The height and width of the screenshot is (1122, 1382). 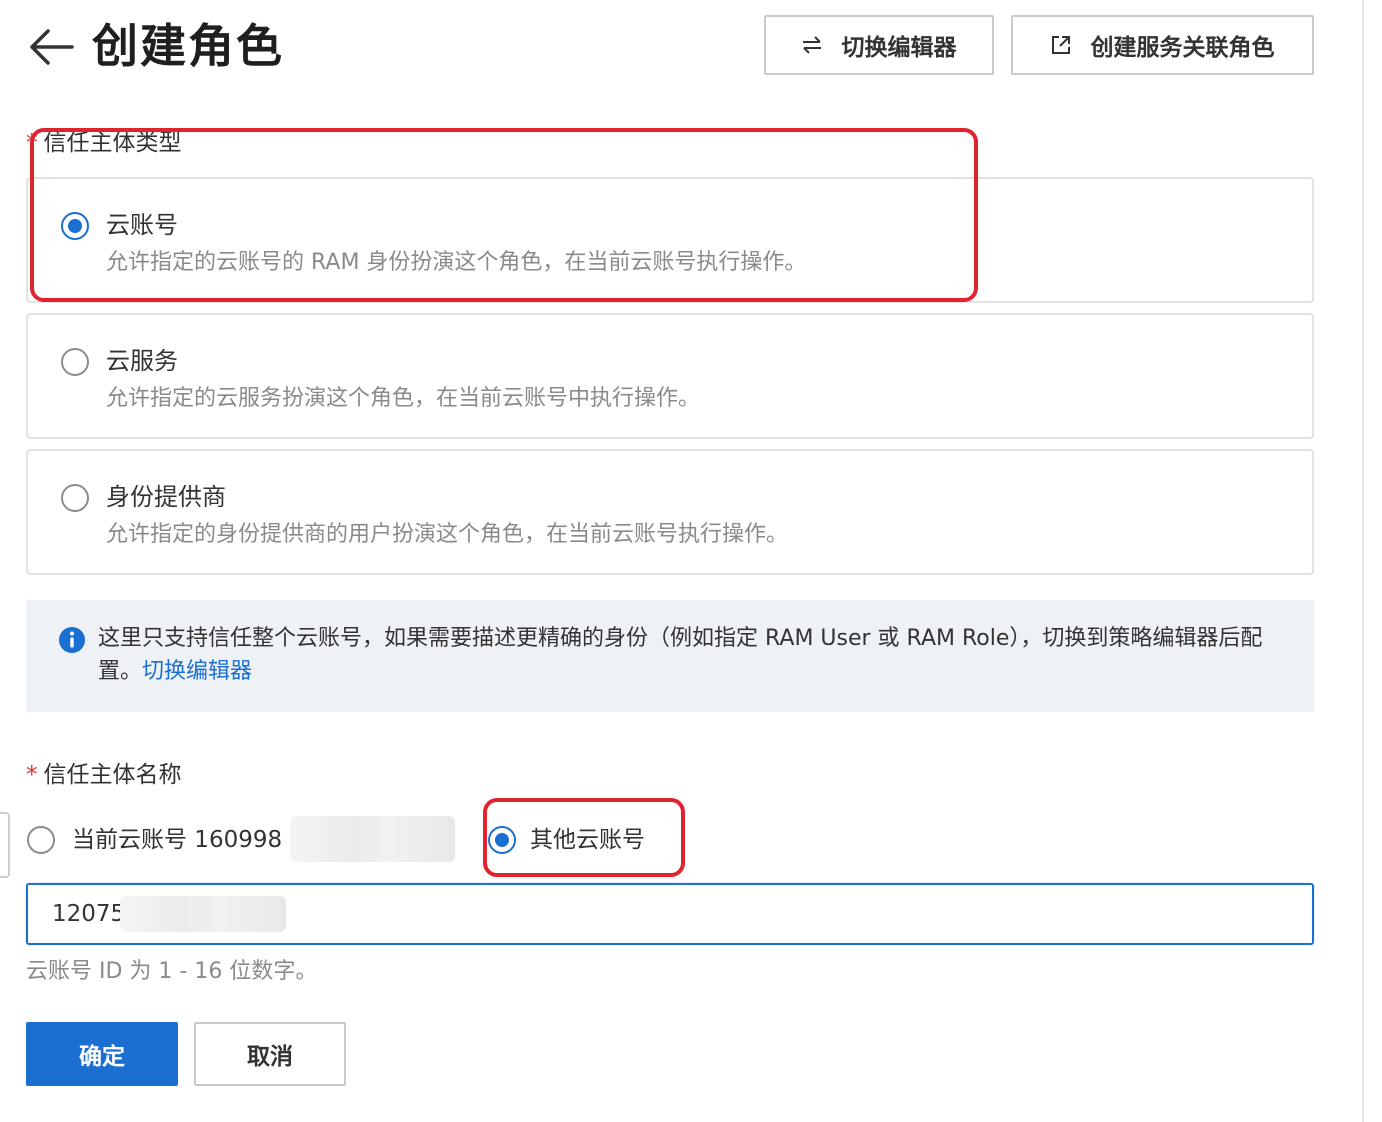 I want to click on account-id-help: 云账号 ID 为 1 - 16 位数字。, so click(x=172, y=971).